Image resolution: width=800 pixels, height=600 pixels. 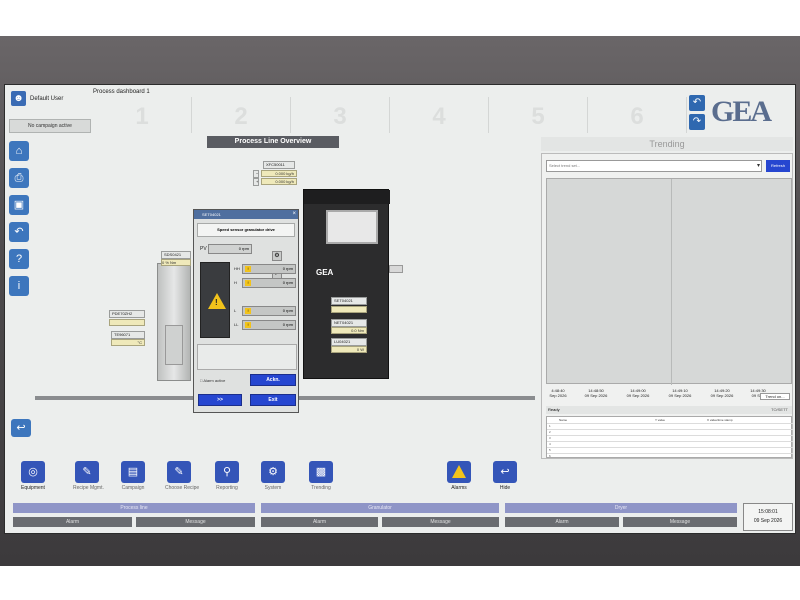 I want to click on recipe-mgmt-button: ✎ Recipe Mgmt., so click(x=88, y=476).